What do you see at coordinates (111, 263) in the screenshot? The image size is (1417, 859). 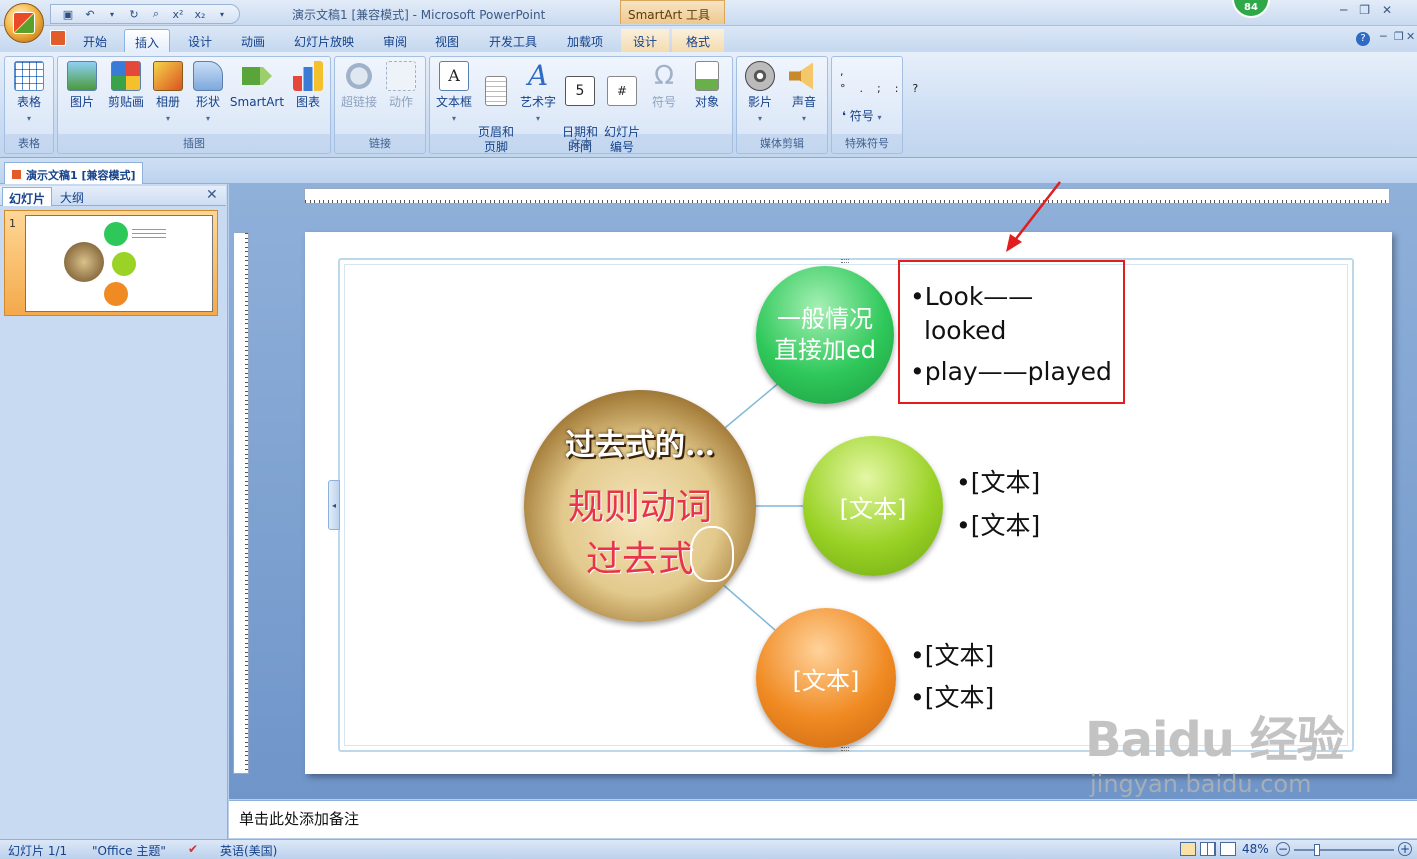 I see `slide-thumbnail: 1` at bounding box center [111, 263].